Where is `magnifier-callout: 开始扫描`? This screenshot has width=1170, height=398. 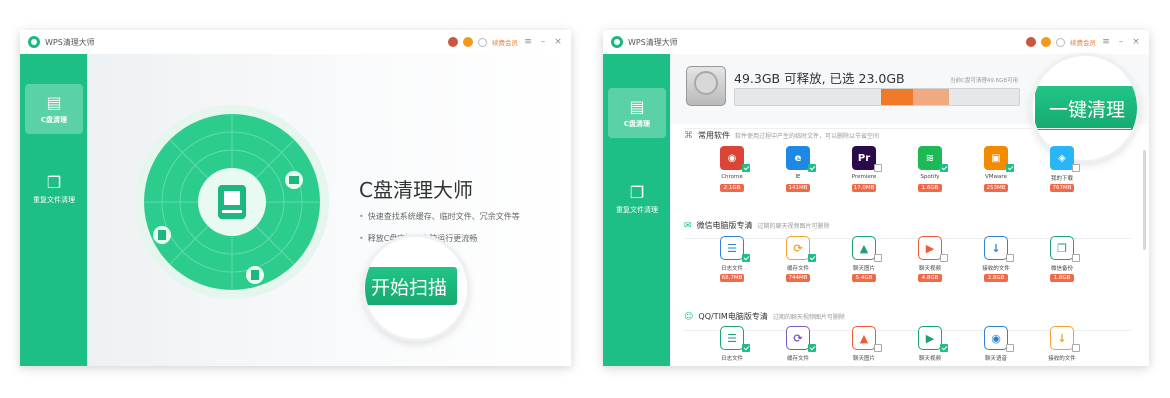 magnifier-callout: 开始扫描 is located at coordinates (416, 288).